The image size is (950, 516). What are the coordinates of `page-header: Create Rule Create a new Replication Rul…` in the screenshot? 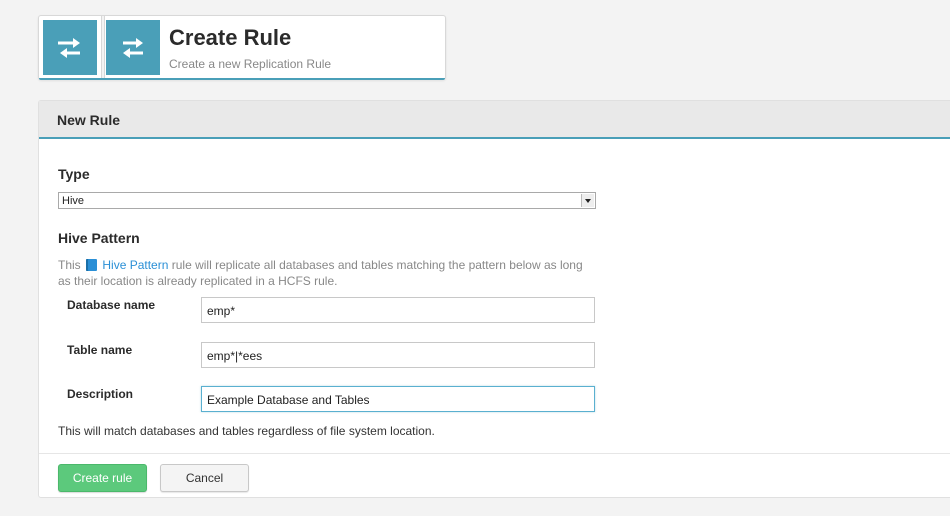 It's located at (242, 47).